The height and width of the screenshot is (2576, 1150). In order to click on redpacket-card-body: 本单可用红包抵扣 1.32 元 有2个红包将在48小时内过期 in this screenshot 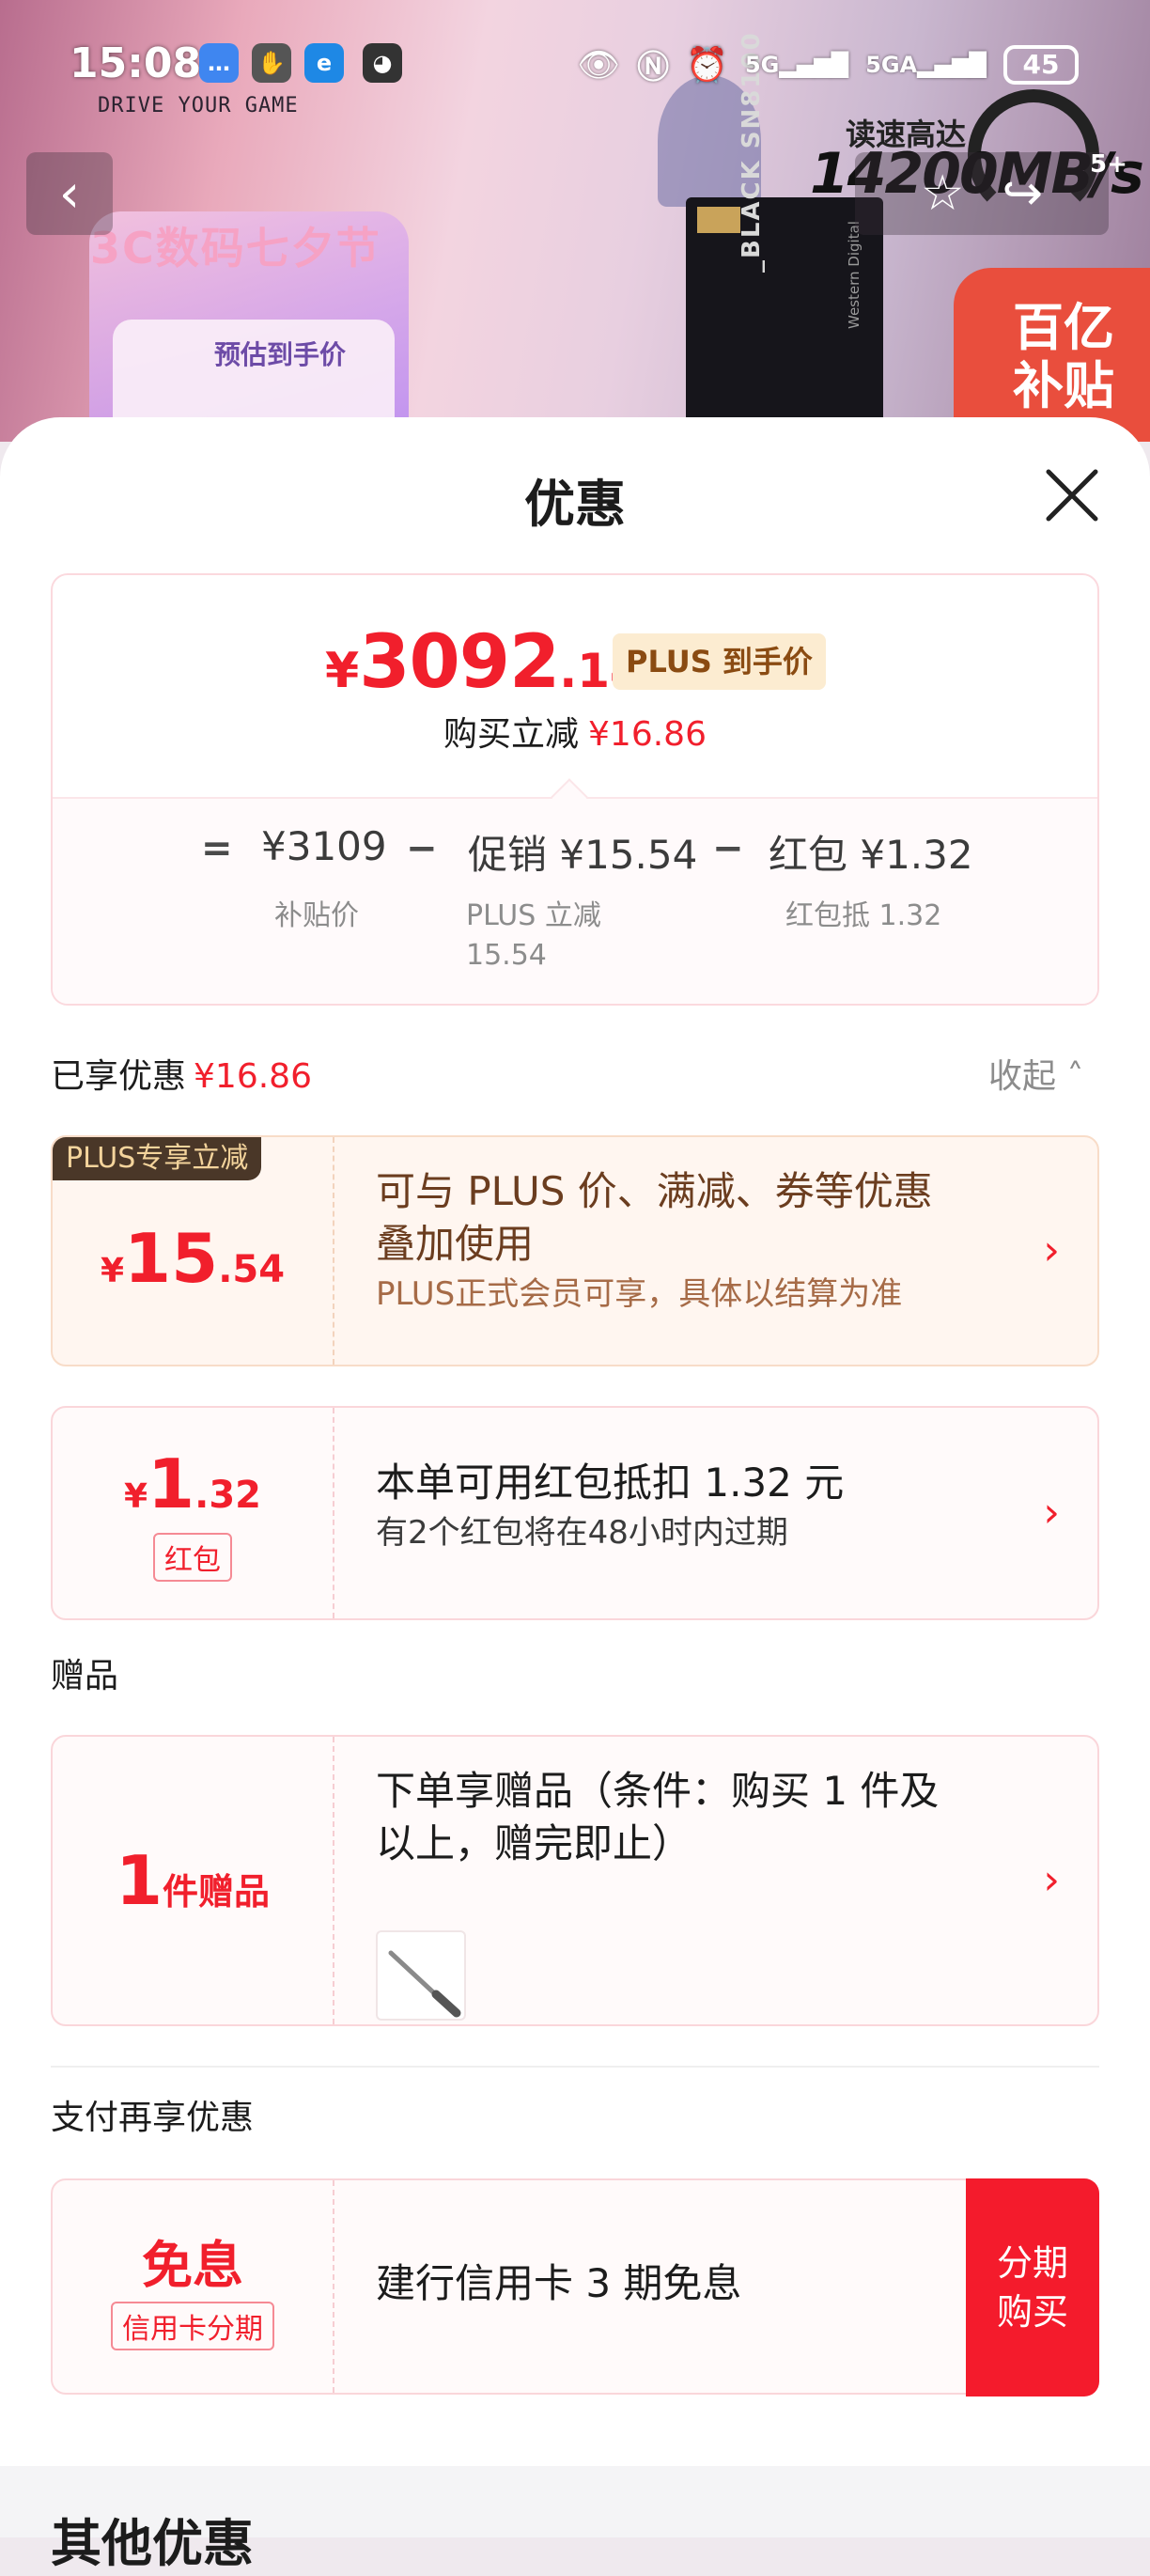, I will do `click(694, 1507)`.